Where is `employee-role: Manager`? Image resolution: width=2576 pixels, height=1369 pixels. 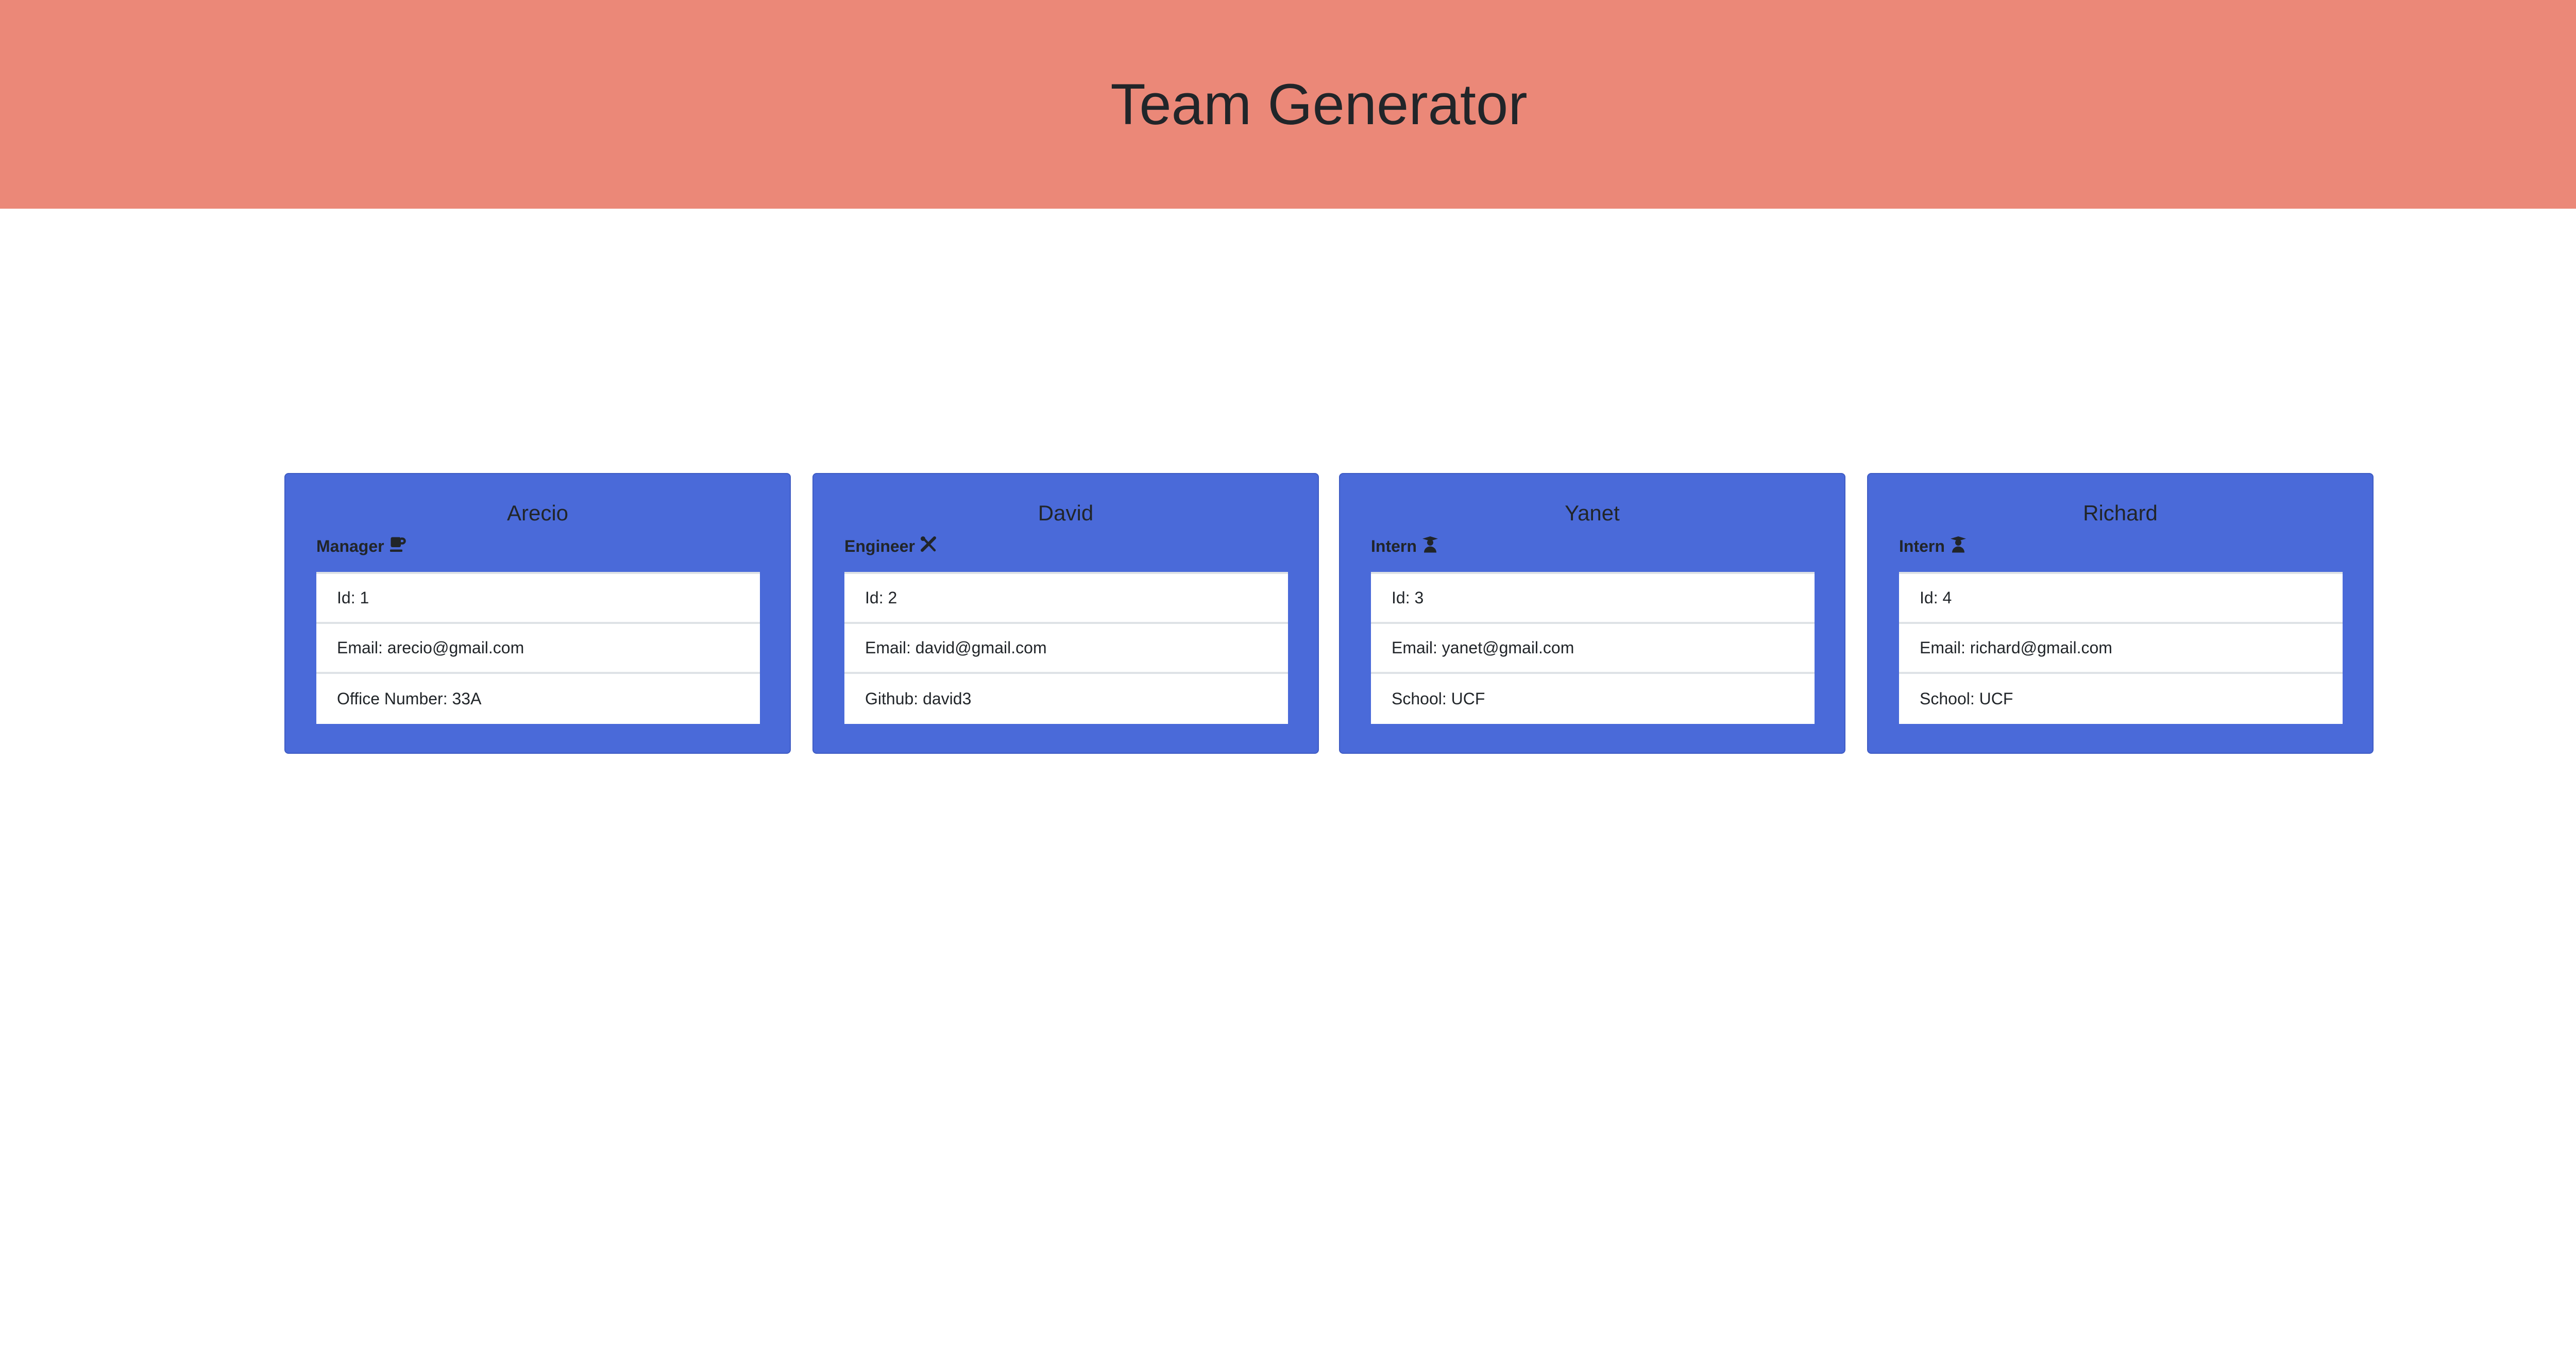 employee-role: Manager is located at coordinates (361, 546).